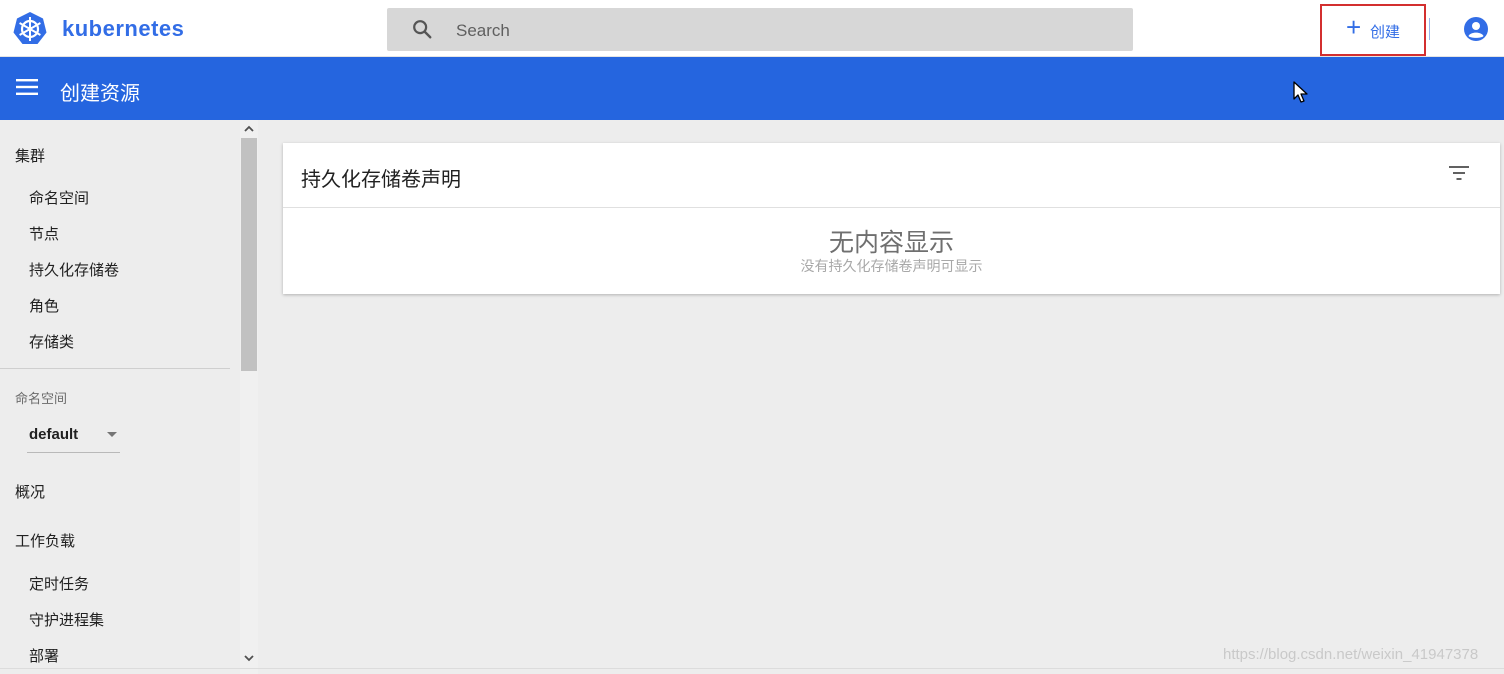 Image resolution: width=1504 pixels, height=674 pixels. Describe the element at coordinates (115, 368) in the screenshot. I see `sidebar-divider` at that location.